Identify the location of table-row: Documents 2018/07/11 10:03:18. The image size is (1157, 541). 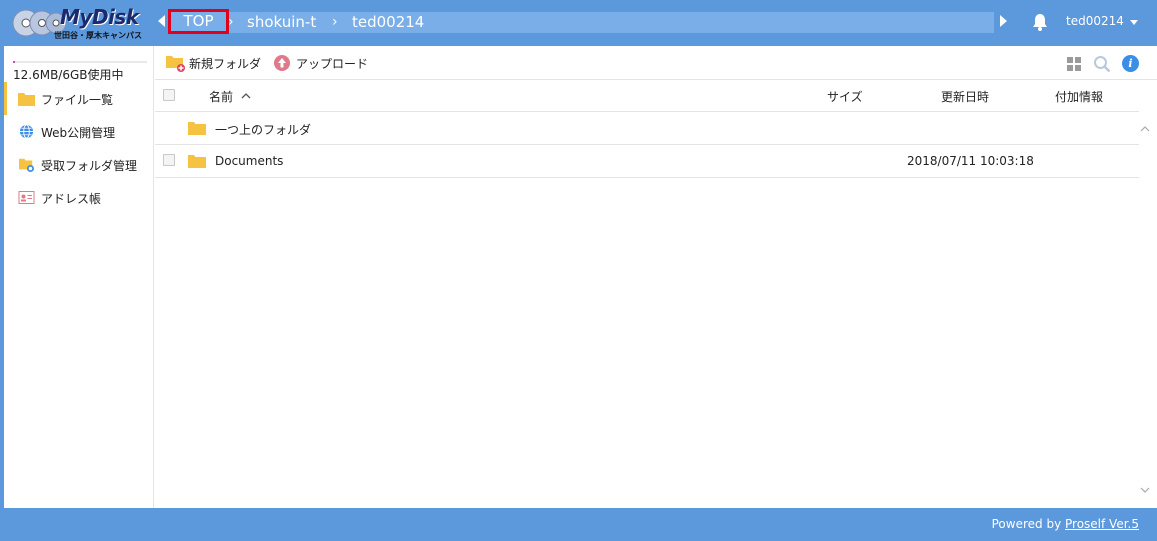
(647, 161).